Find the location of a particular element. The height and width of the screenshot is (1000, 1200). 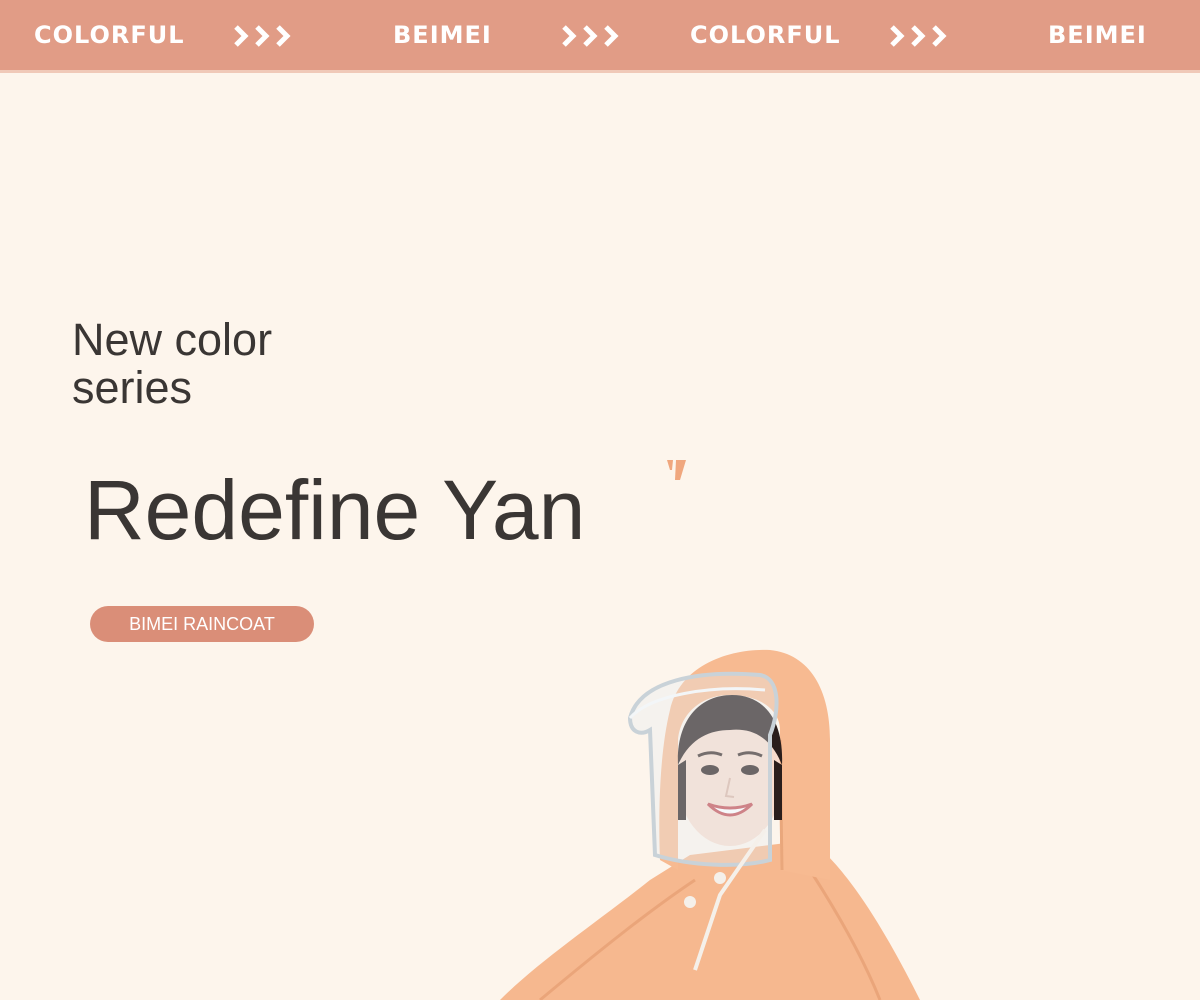

brand-badge: BIMEI RAINCOAT is located at coordinates (202, 624).